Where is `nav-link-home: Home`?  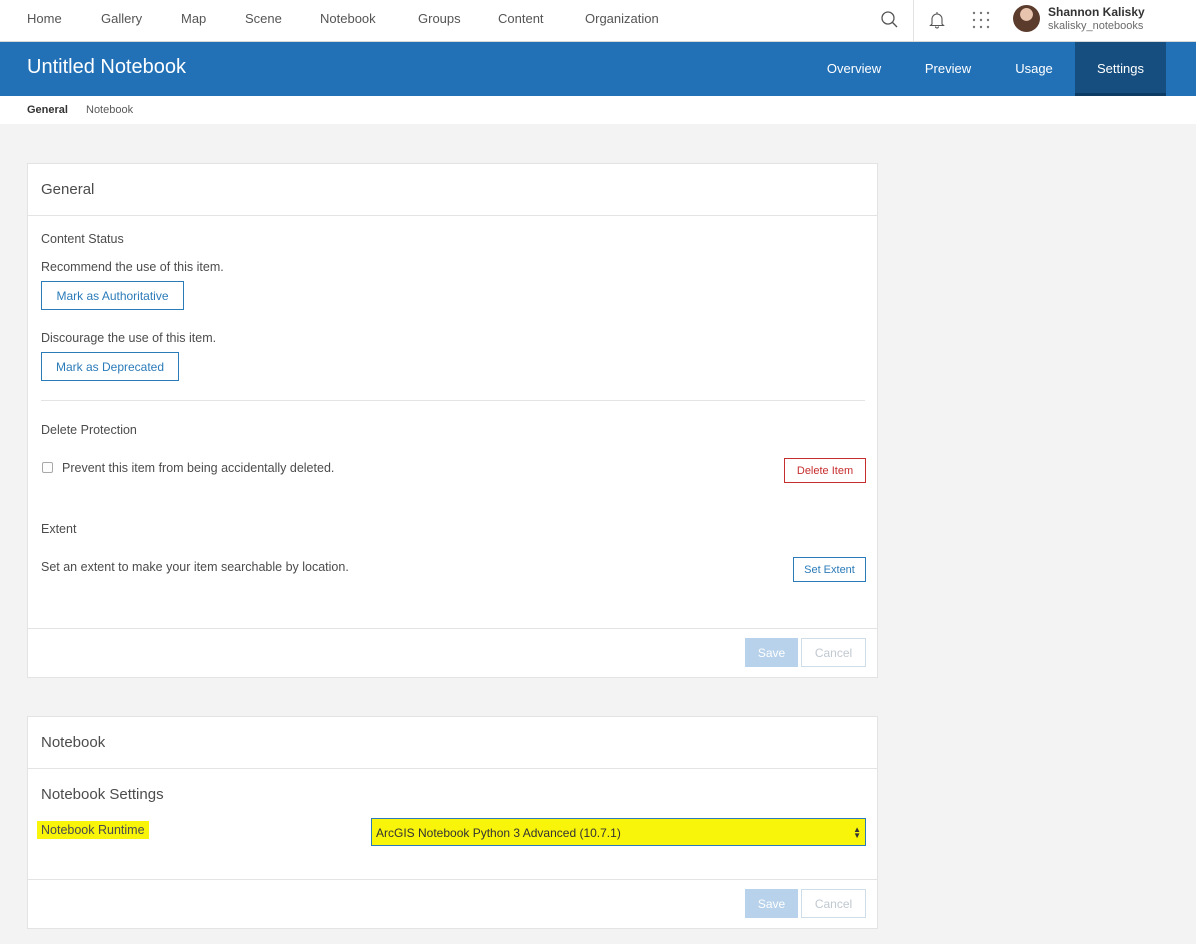 nav-link-home: Home is located at coordinates (44, 18).